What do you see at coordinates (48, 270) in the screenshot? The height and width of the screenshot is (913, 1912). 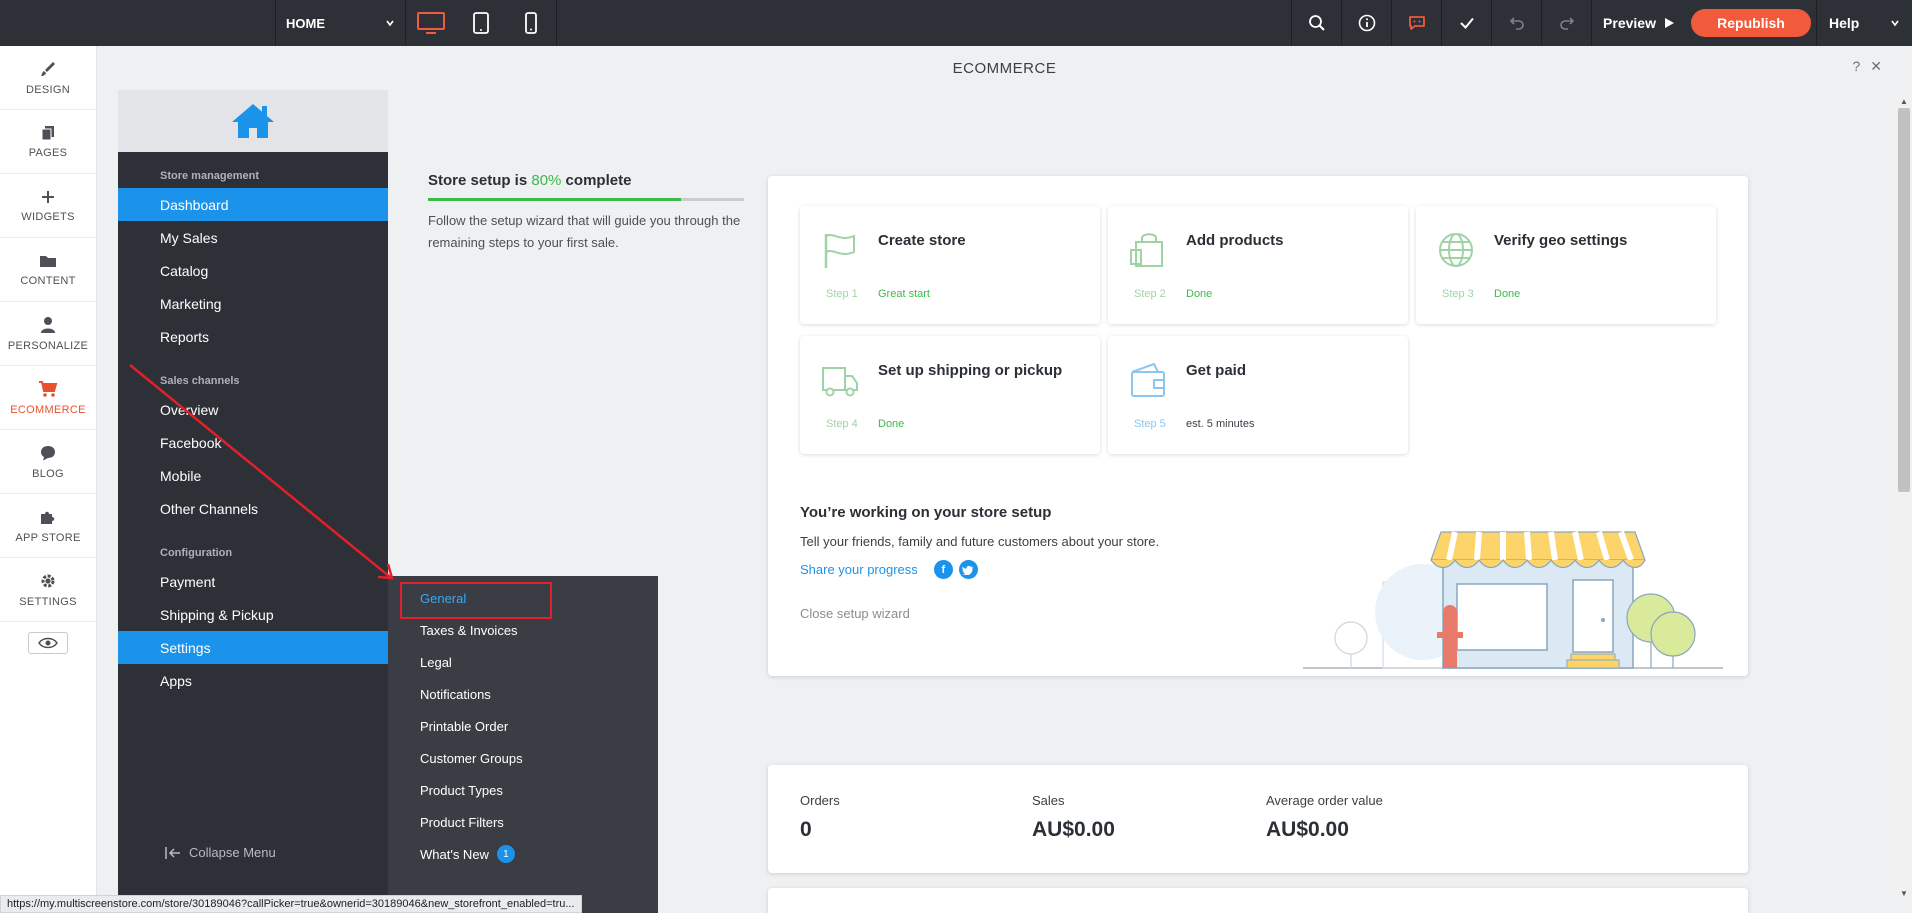 I see `rail-item-content: CONTENT` at bounding box center [48, 270].